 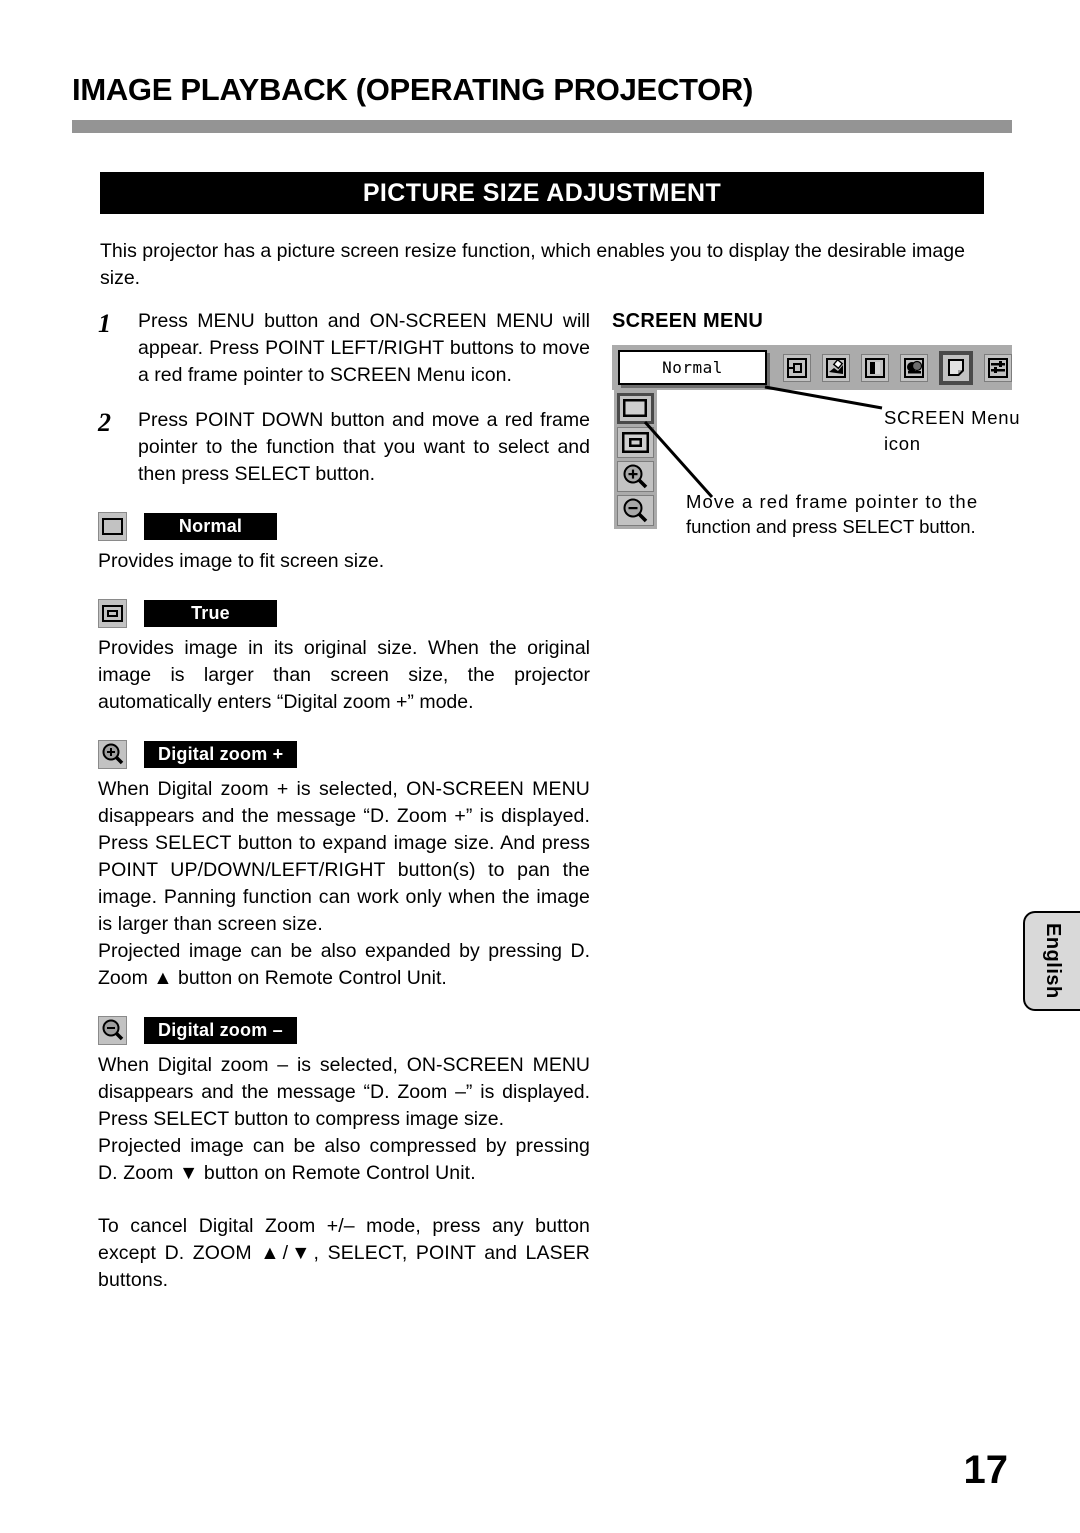 I want to click on image-adjust-menu-icon, so click(x=836, y=367).